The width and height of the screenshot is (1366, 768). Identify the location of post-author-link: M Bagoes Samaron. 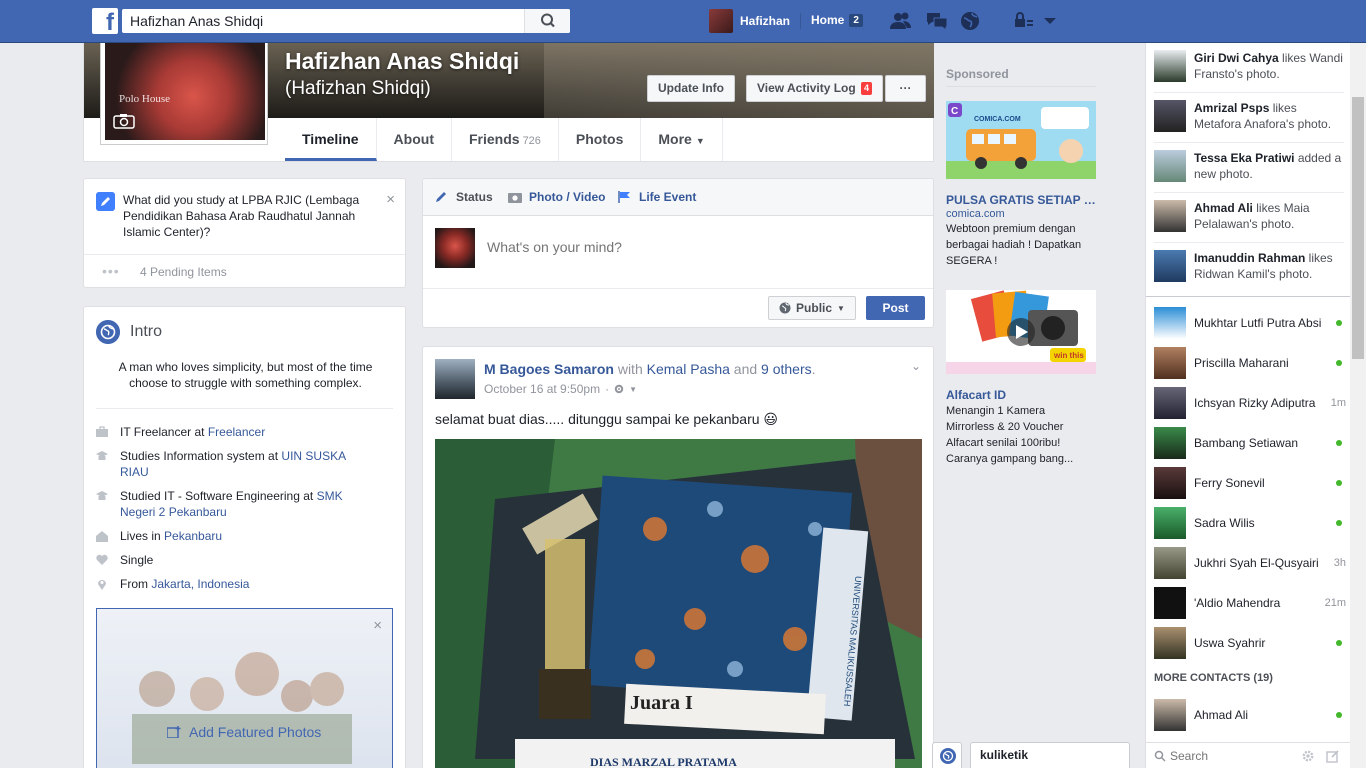
(549, 369).